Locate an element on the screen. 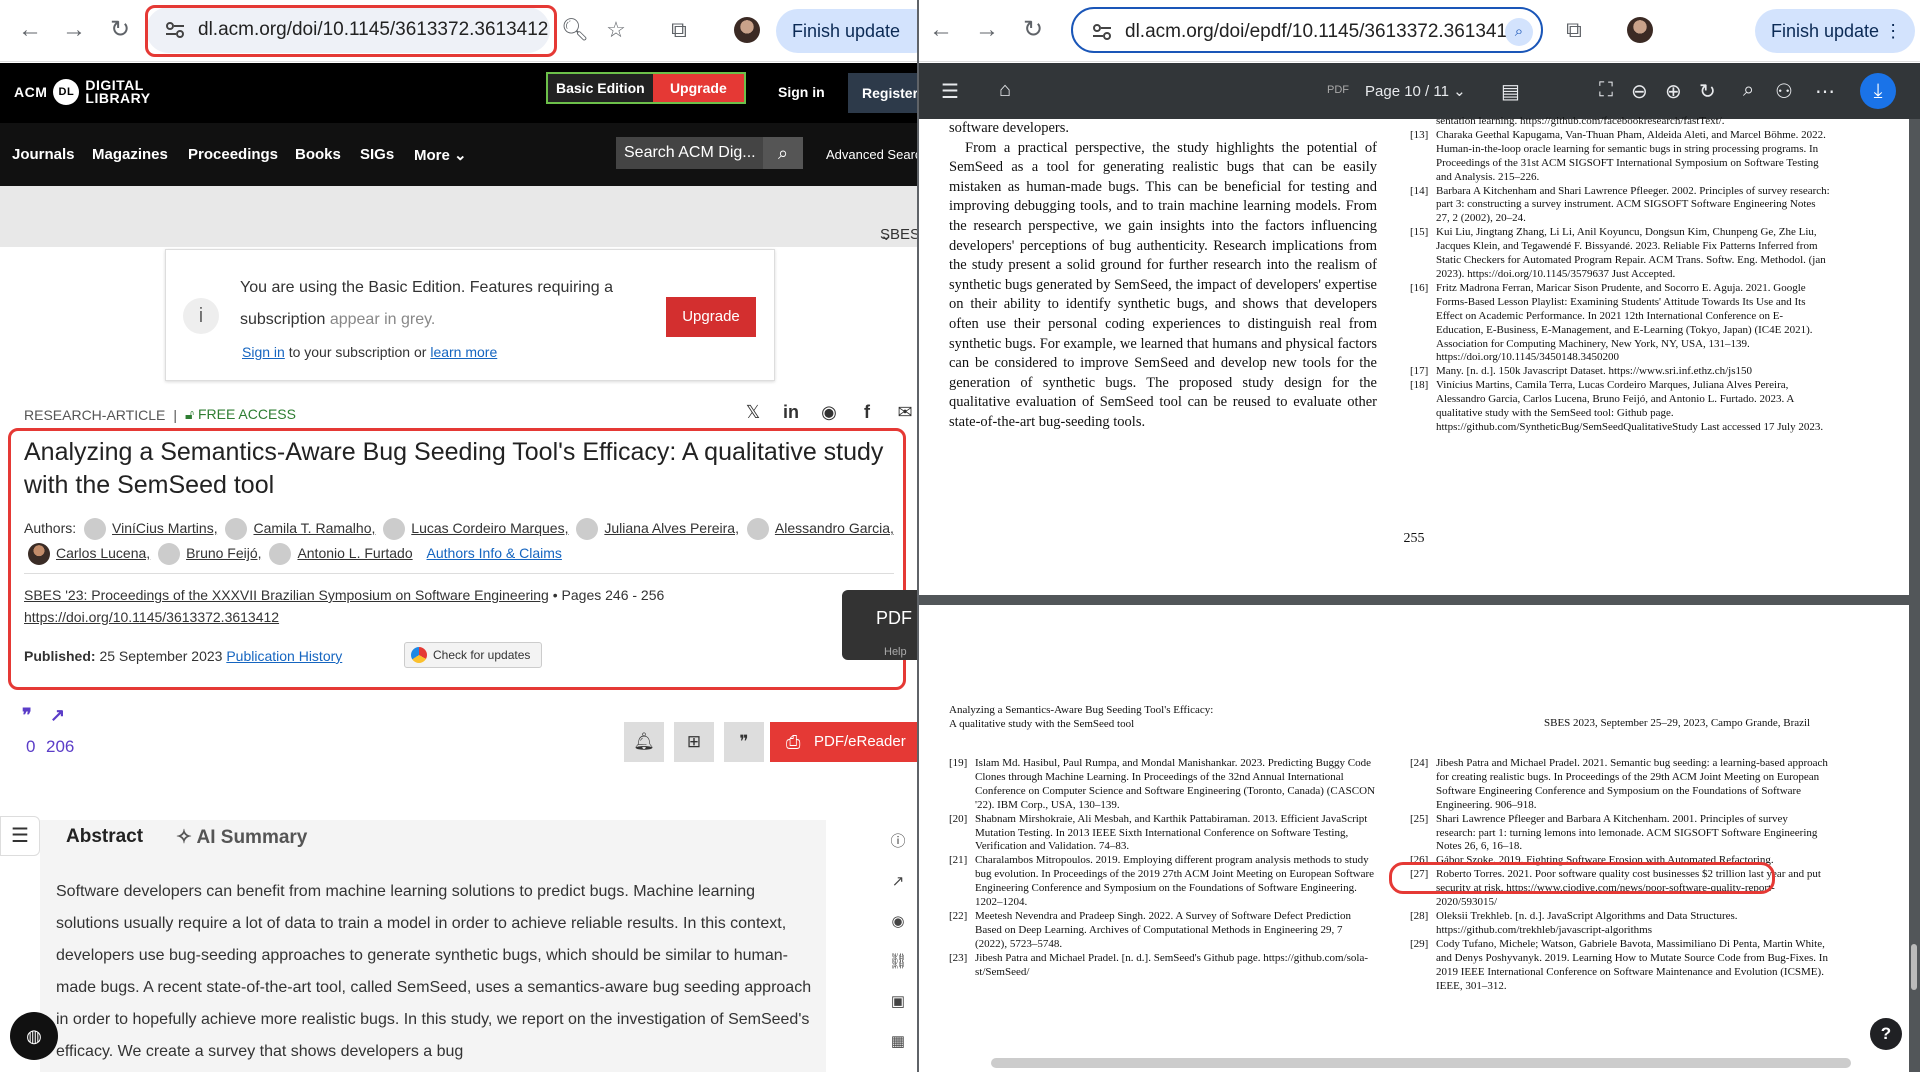 The width and height of the screenshot is (1920, 1072). email-icon: ✉ is located at coordinates (904, 414).